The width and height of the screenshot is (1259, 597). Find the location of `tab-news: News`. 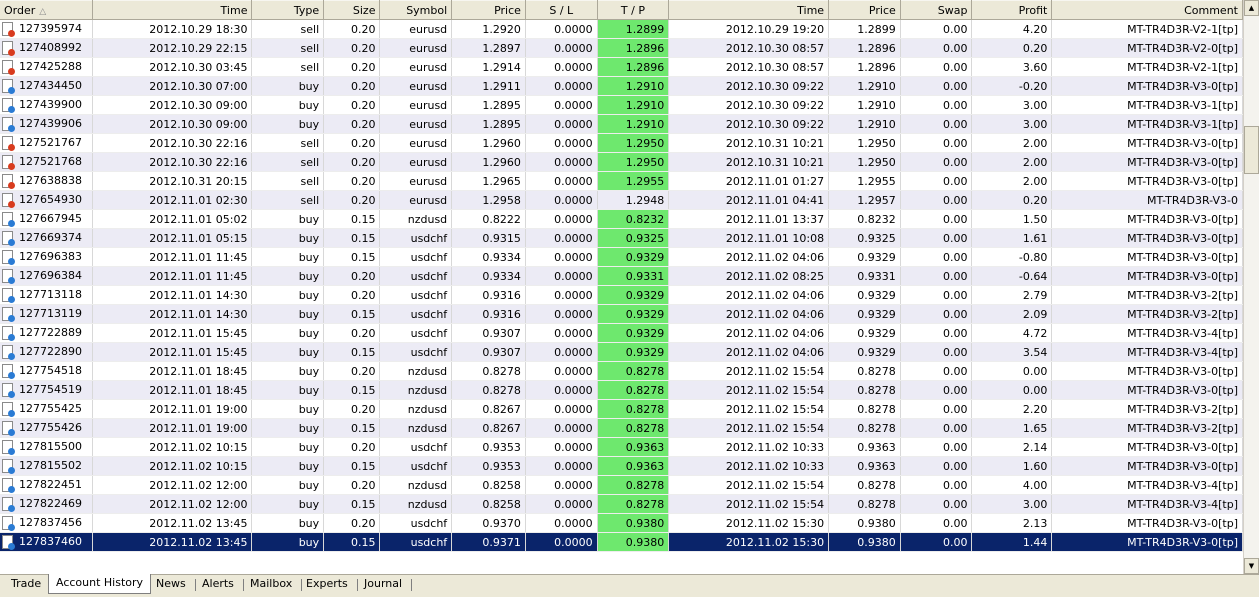

tab-news: News is located at coordinates (171, 584).